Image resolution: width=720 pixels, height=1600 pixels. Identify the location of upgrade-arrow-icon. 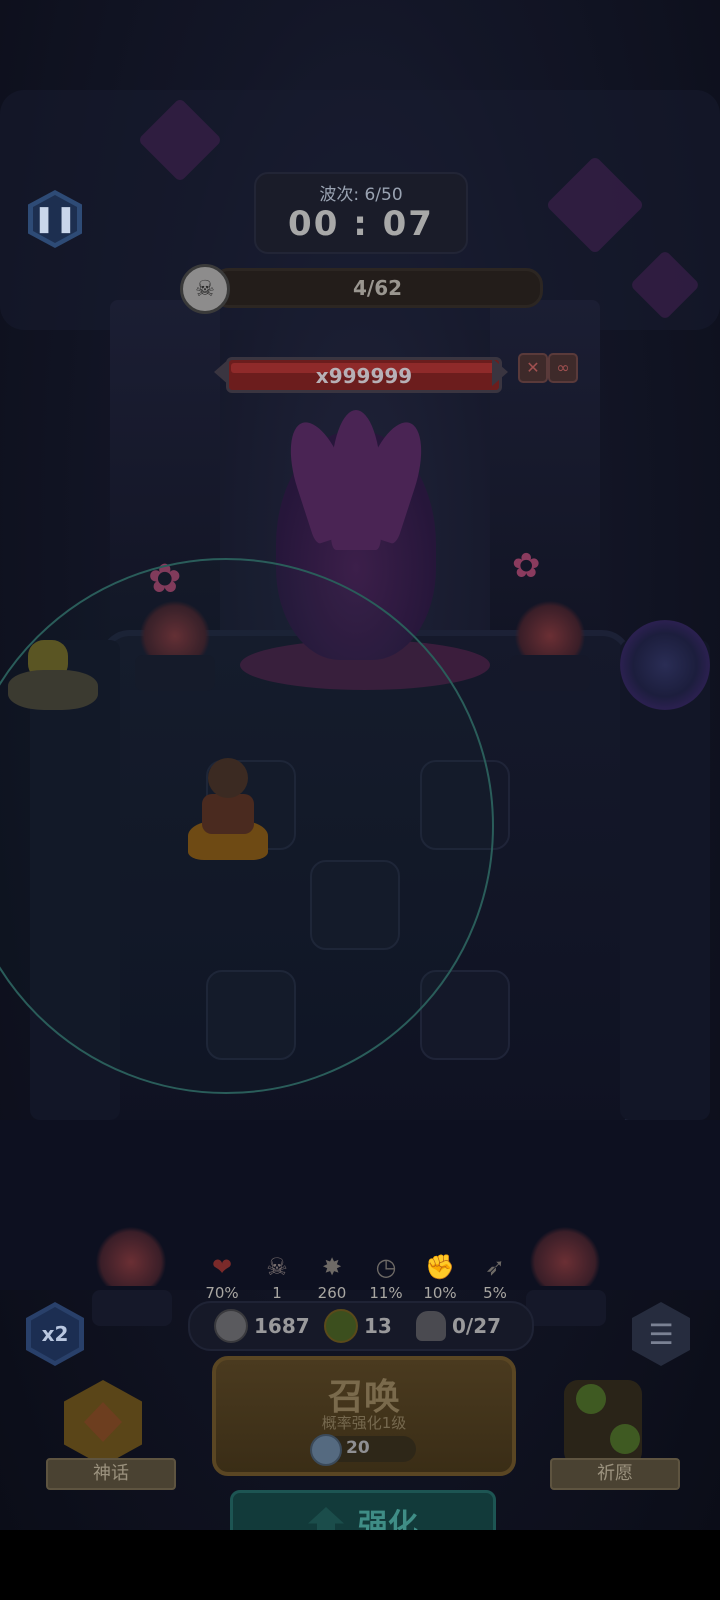
(326, 1518).